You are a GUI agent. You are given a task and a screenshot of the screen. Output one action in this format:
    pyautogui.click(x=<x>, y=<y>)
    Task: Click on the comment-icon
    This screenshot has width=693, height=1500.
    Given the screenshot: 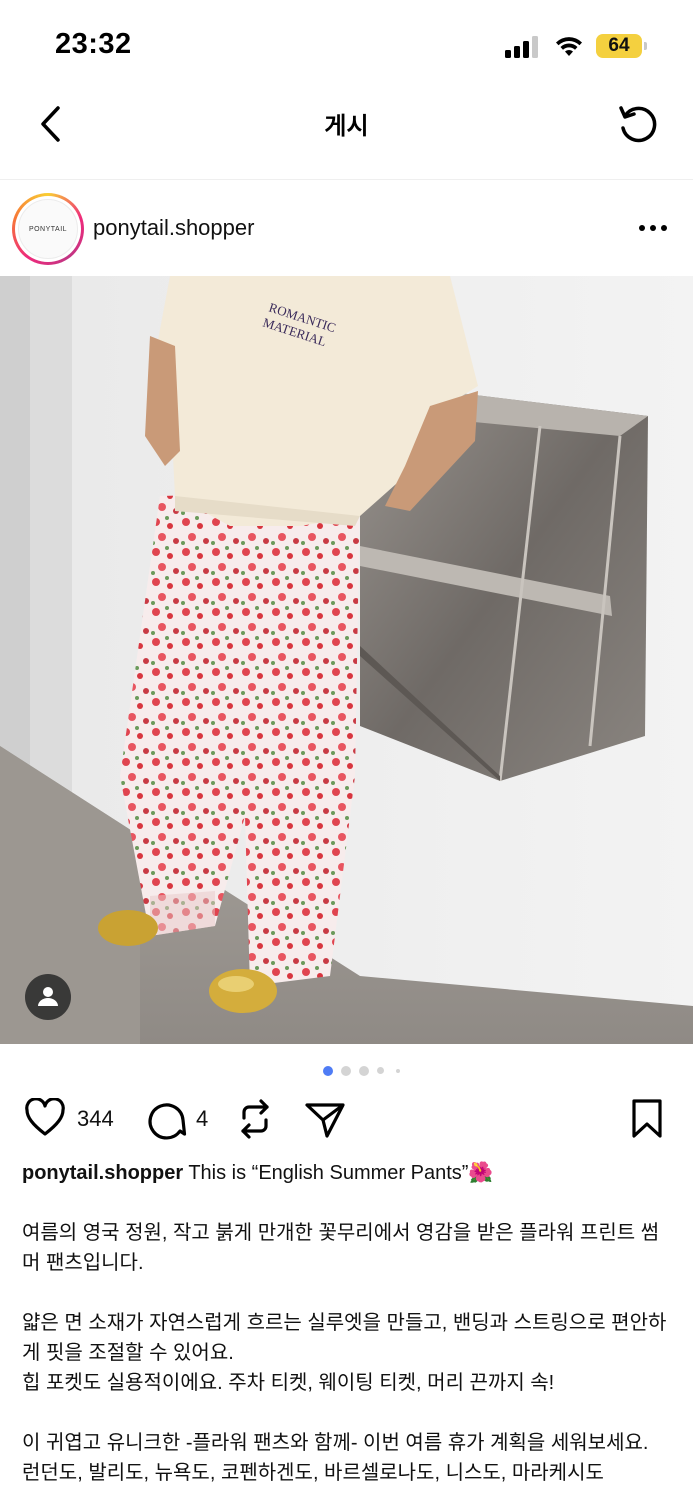 What is the action you would take?
    pyautogui.click(x=166, y=1119)
    